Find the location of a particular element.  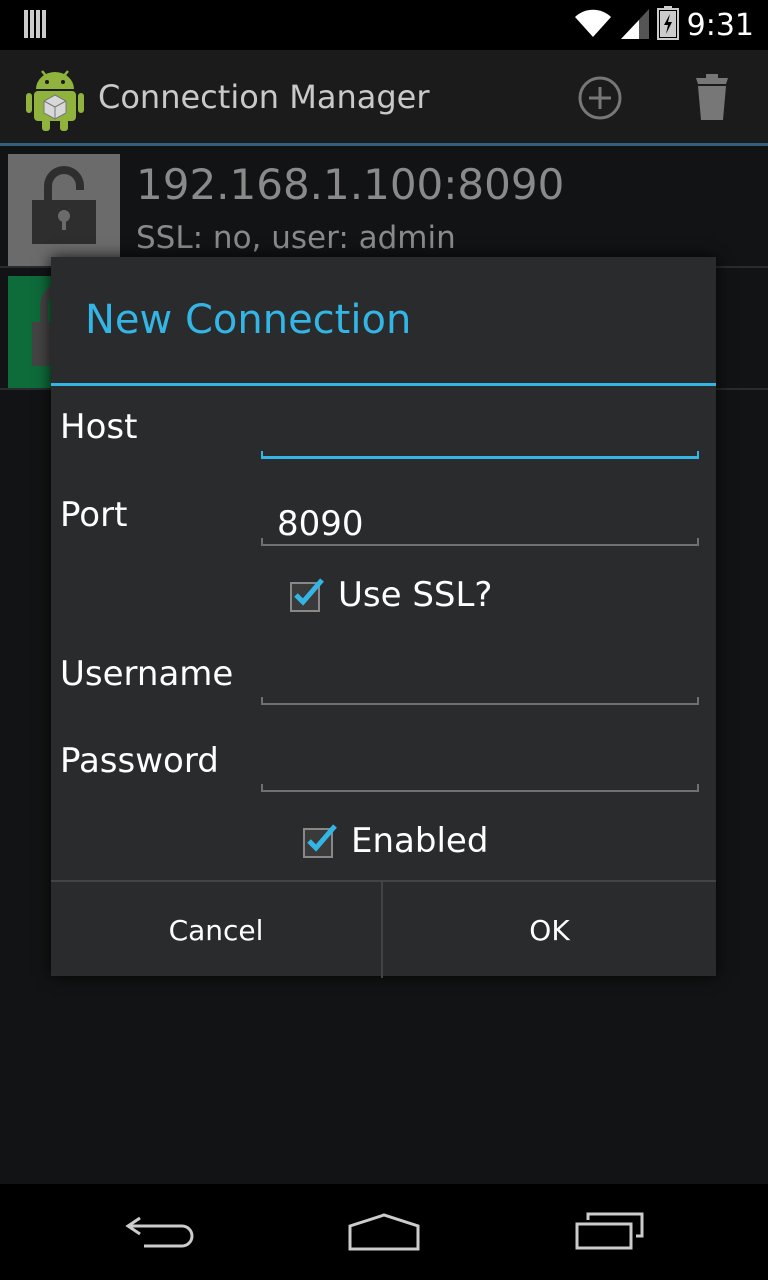

clock: 9:31 is located at coordinates (720, 25).